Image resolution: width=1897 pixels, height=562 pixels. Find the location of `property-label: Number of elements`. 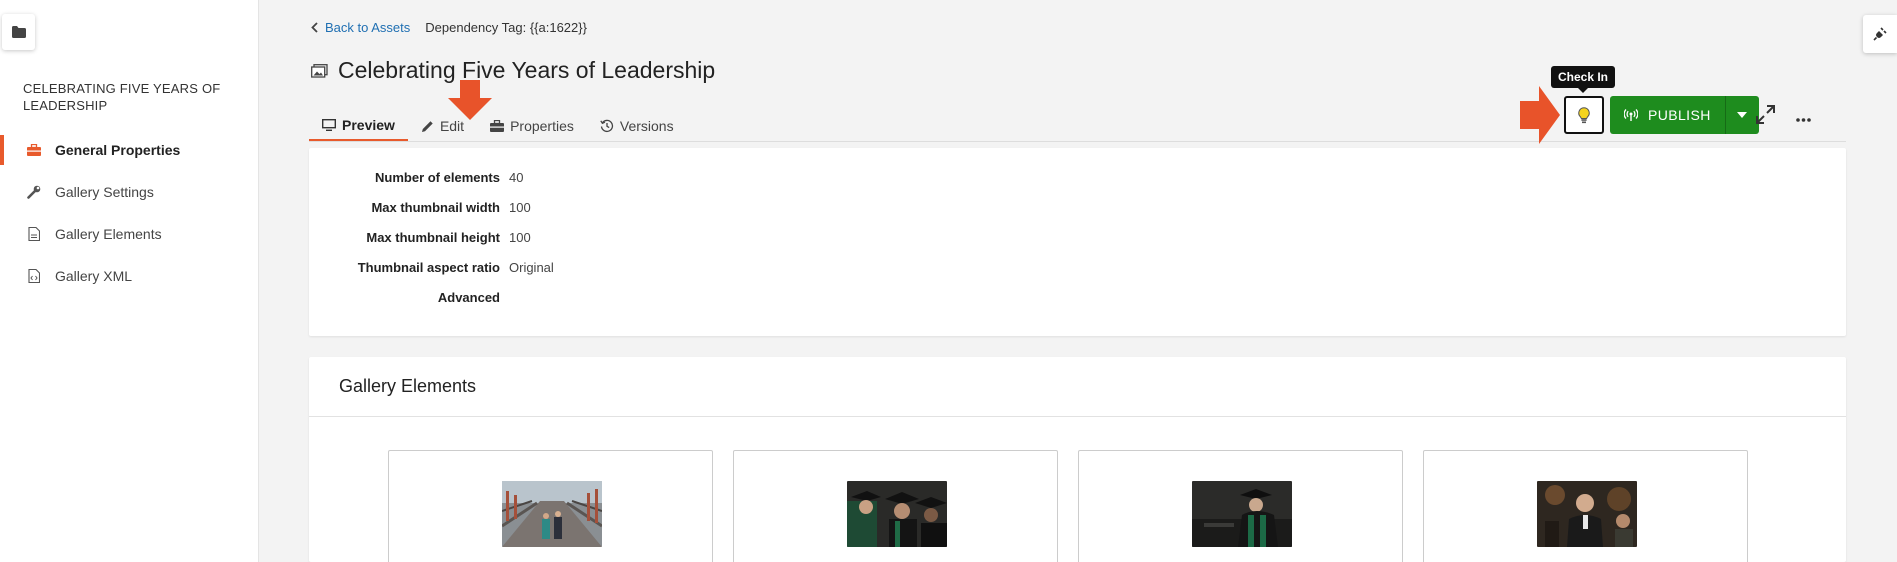

property-label: Number of elements is located at coordinates (437, 177).